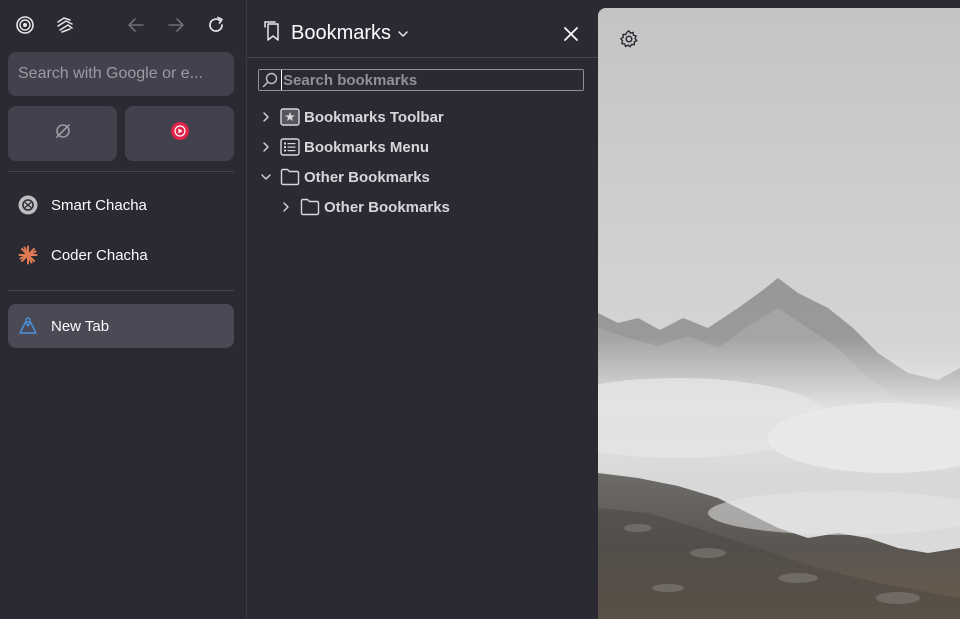 The width and height of the screenshot is (960, 619). What do you see at coordinates (136, 25) in the screenshot?
I see `back-arrow-icon` at bounding box center [136, 25].